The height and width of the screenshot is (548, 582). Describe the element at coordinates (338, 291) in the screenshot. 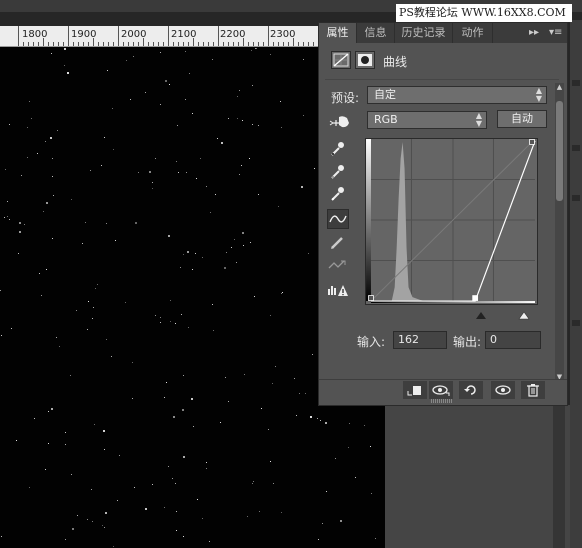

I see `clipping-warning-icon` at that location.